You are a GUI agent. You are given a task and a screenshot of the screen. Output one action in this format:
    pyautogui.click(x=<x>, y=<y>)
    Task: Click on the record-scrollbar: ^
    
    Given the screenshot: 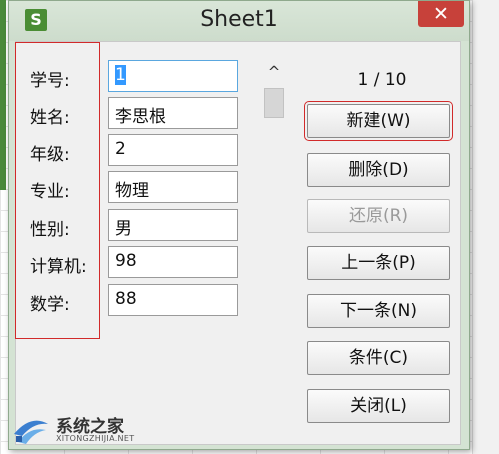 What is the action you would take?
    pyautogui.click(x=274, y=249)
    